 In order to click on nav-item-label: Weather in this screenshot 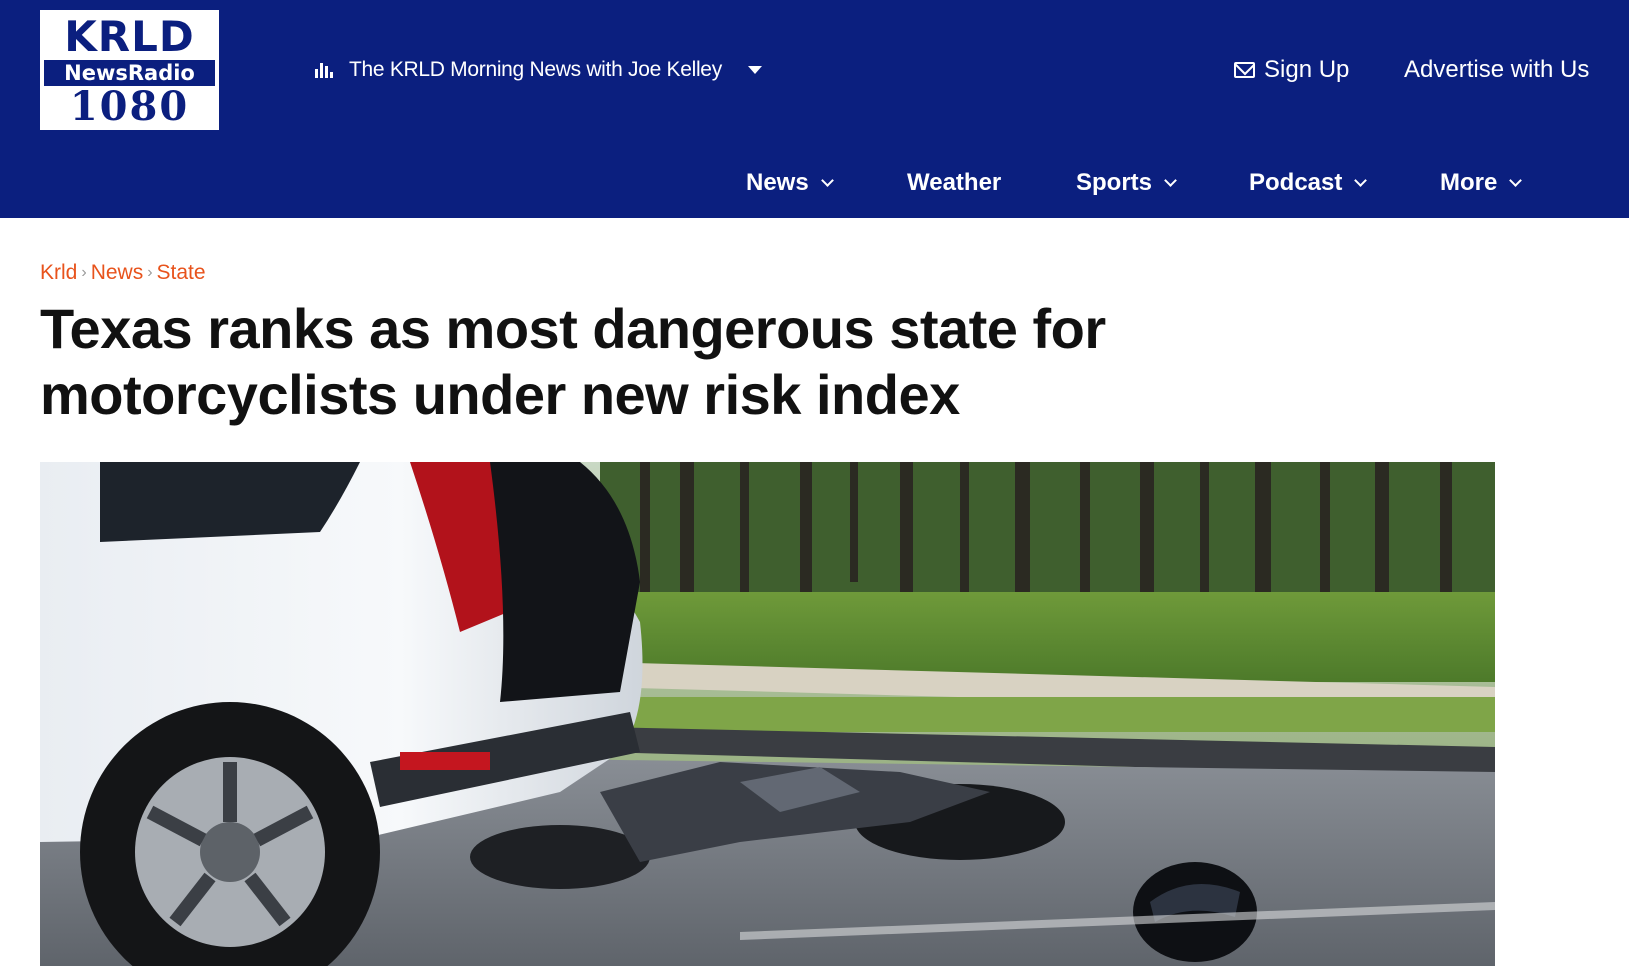, I will do `click(954, 182)`.